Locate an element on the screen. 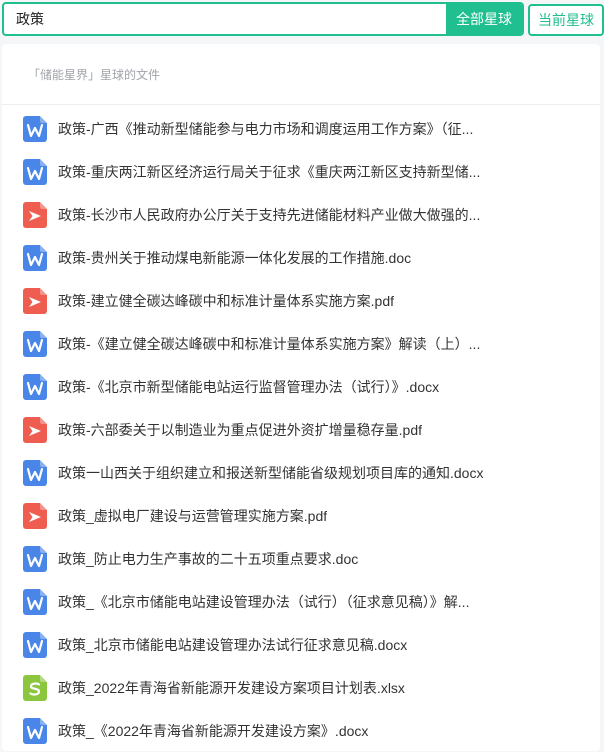 This screenshot has width=604, height=752. file-name: 政策_北京市储能电站建设管理办法试行征求意见稿.docx is located at coordinates (233, 644).